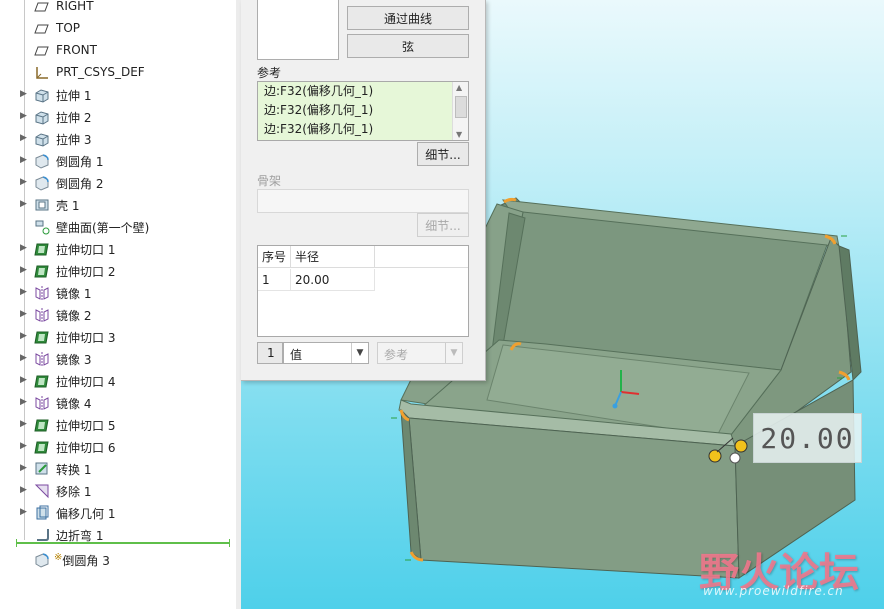  What do you see at coordinates (118, 139) in the screenshot?
I see `tree-item: ▶ 拉伸 3` at bounding box center [118, 139].